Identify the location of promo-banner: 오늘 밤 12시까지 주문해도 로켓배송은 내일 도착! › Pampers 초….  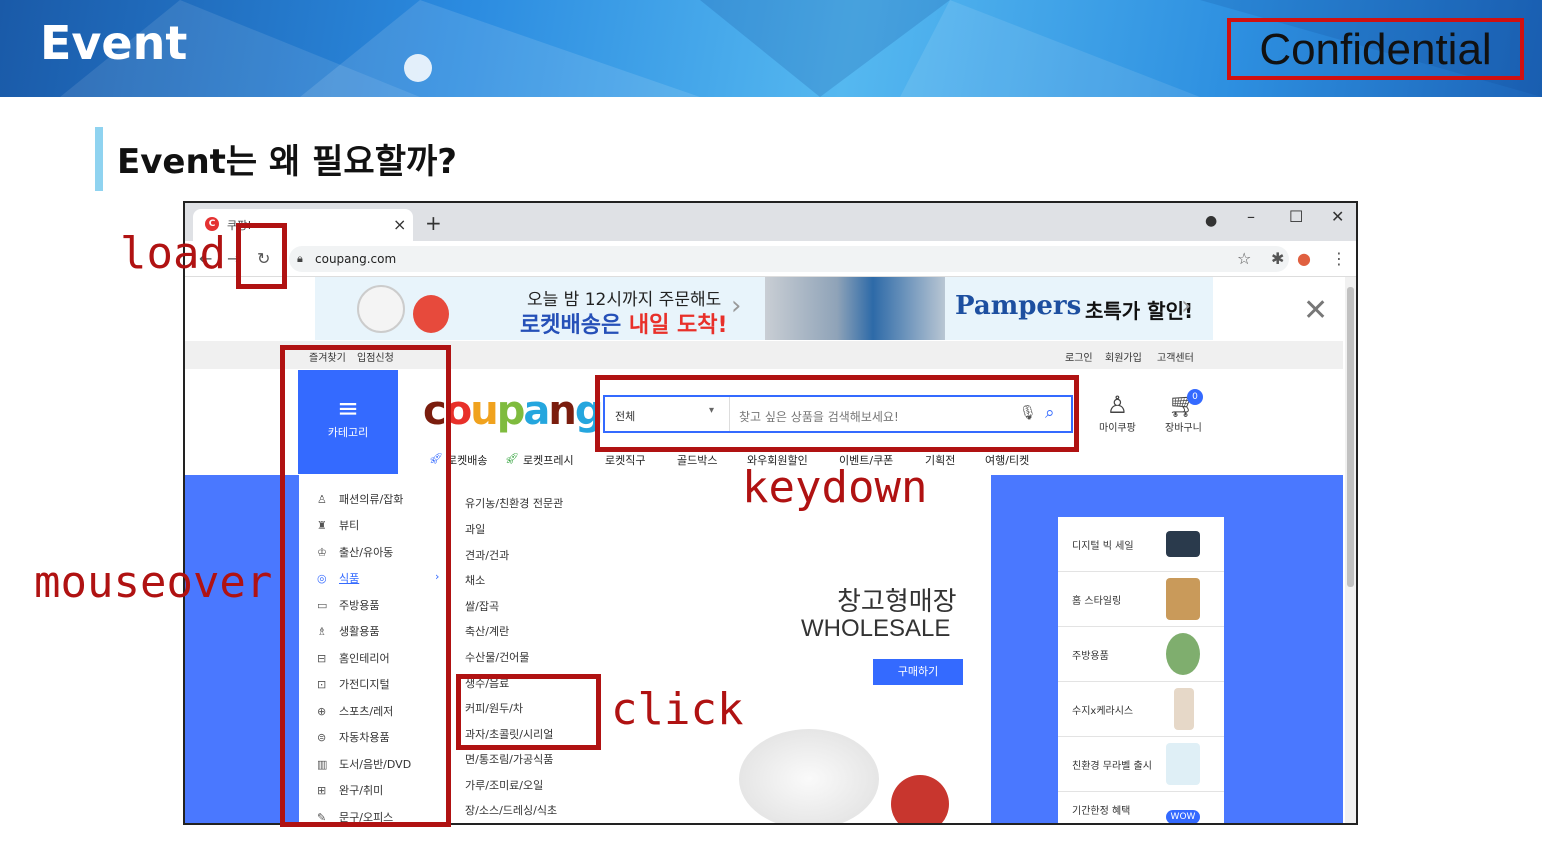
(764, 308).